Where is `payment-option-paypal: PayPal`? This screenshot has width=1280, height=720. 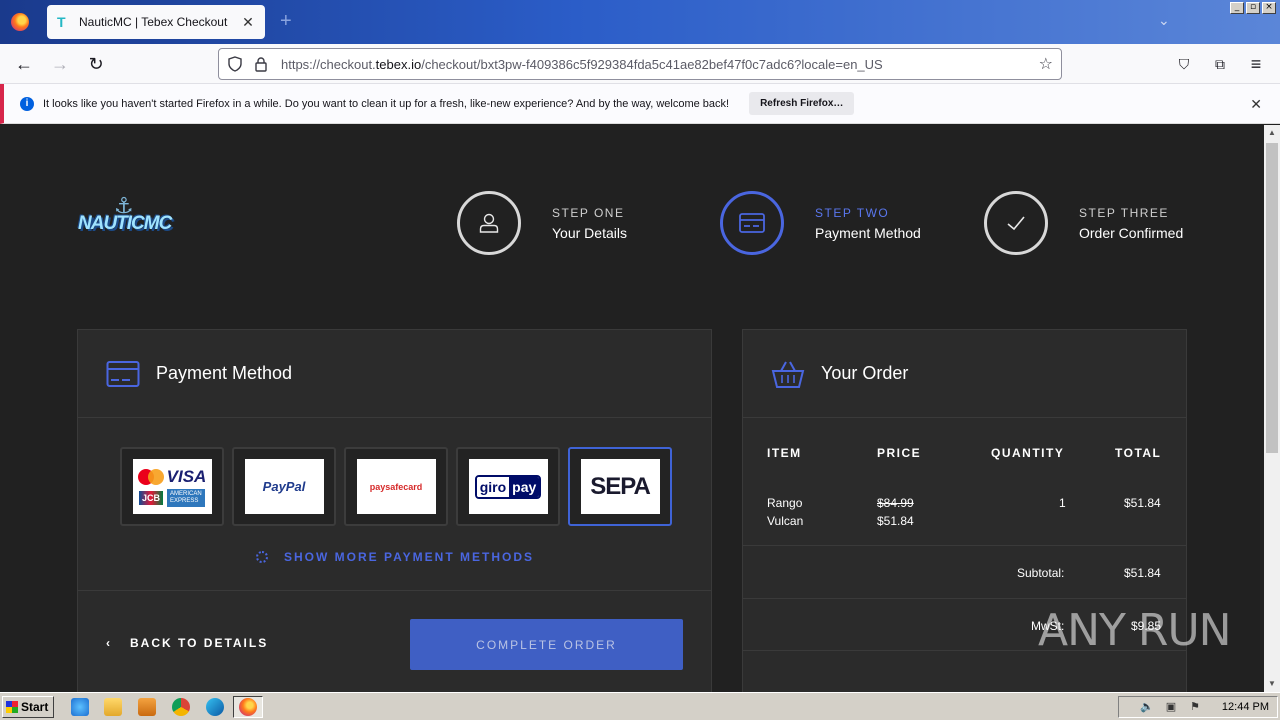
payment-option-paypal: PayPal is located at coordinates (284, 486).